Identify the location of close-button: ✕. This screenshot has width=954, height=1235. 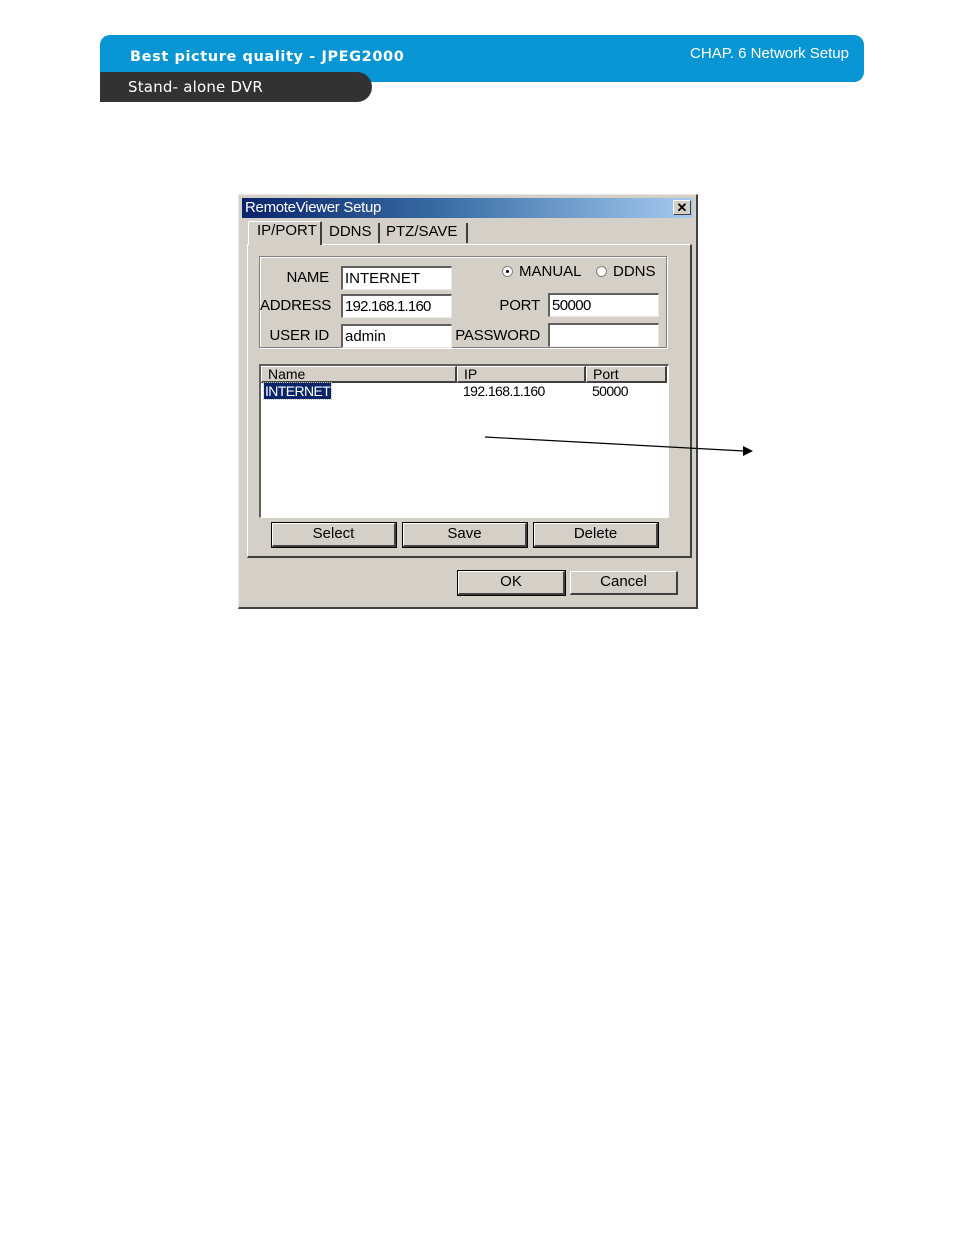
(682, 207).